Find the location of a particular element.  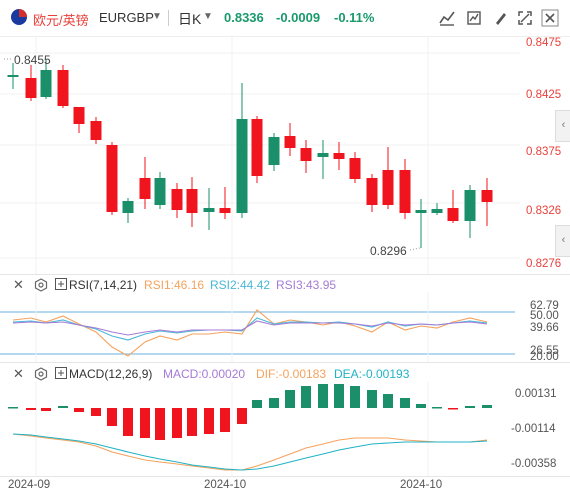

rsi-chart is located at coordinates (285, 327).